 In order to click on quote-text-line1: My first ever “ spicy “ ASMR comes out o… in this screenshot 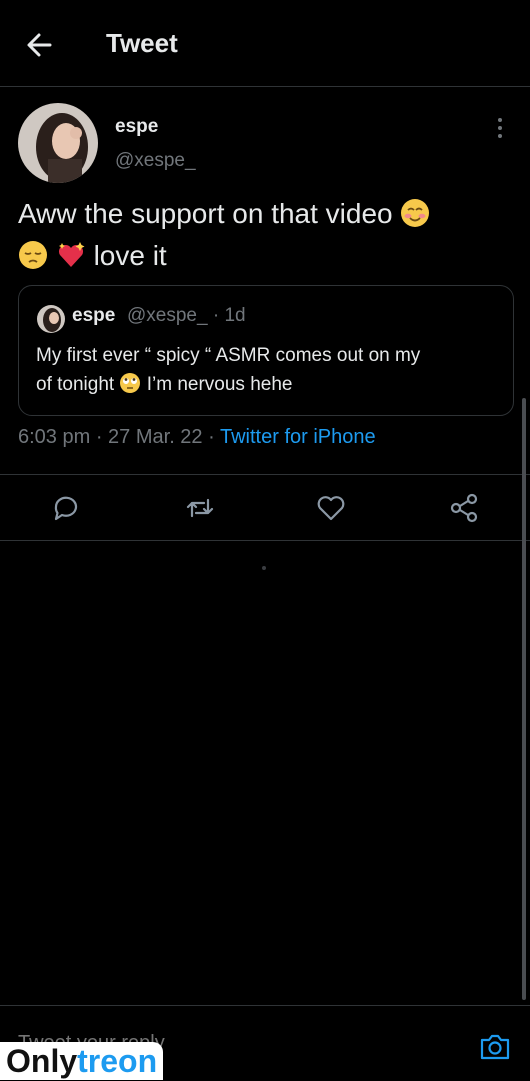, I will do `click(228, 355)`.